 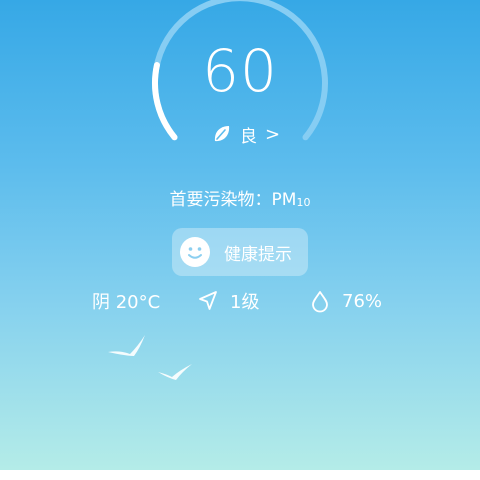 I want to click on primary-pollutant-label: 首要污染物：, so click(x=220, y=200).